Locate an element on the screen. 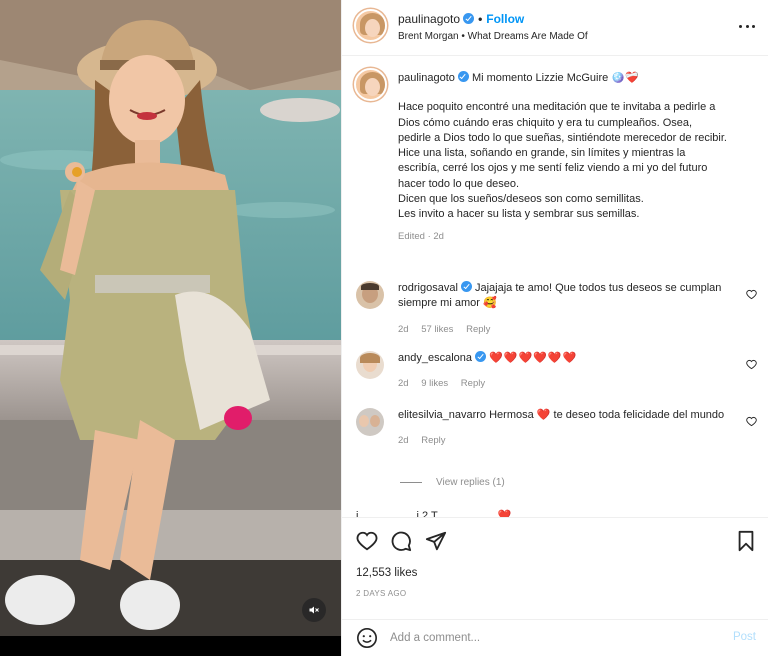  view-replies-label: View replies (1) is located at coordinates (470, 482).